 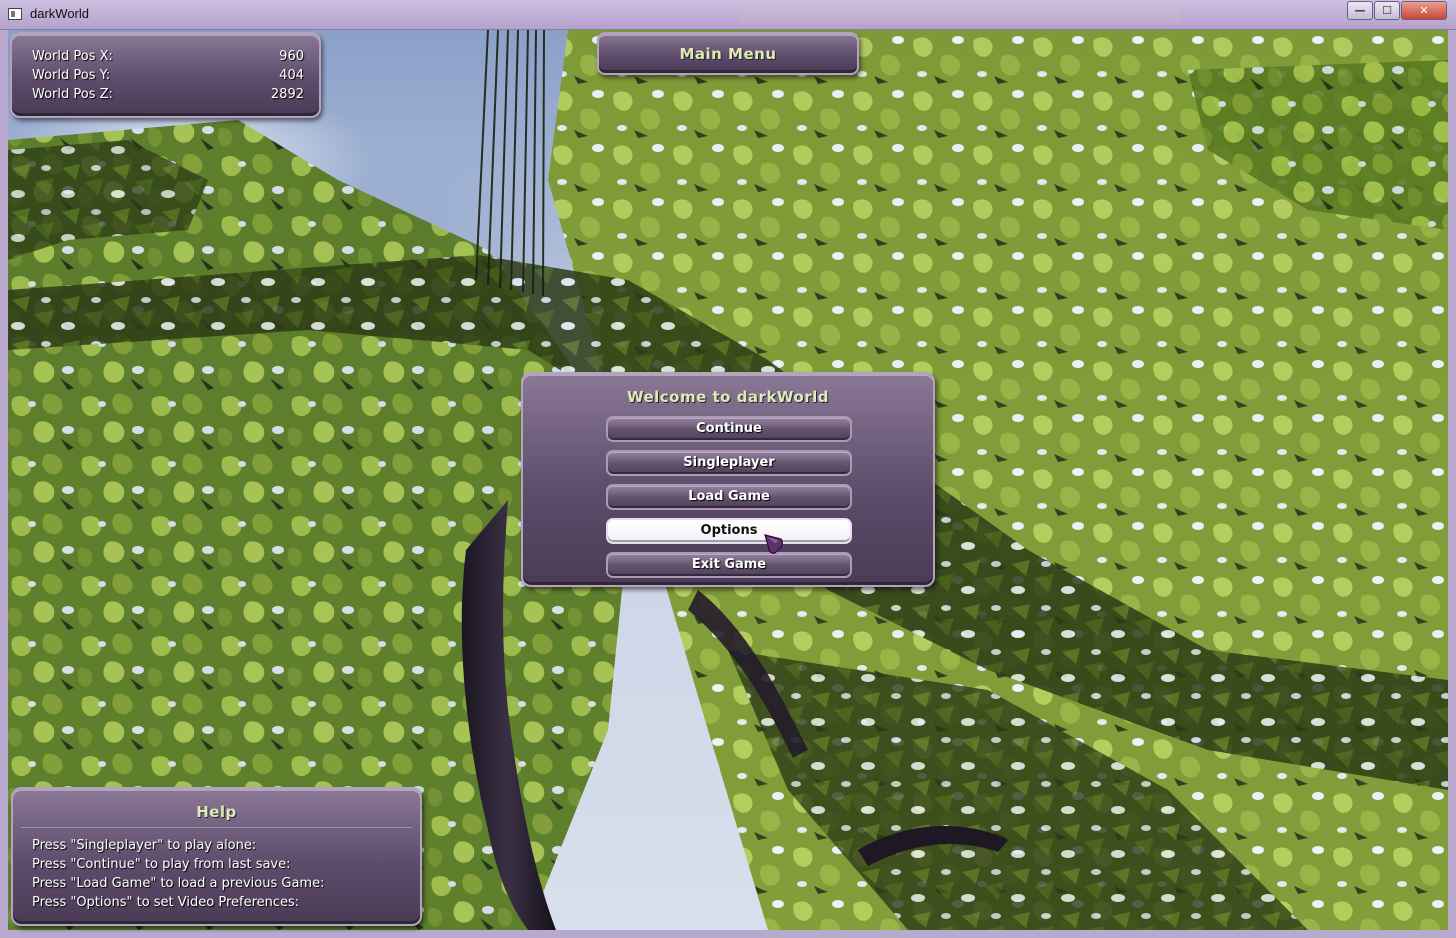 I want to click on world-pos-y-value: 404, so click(x=291, y=75).